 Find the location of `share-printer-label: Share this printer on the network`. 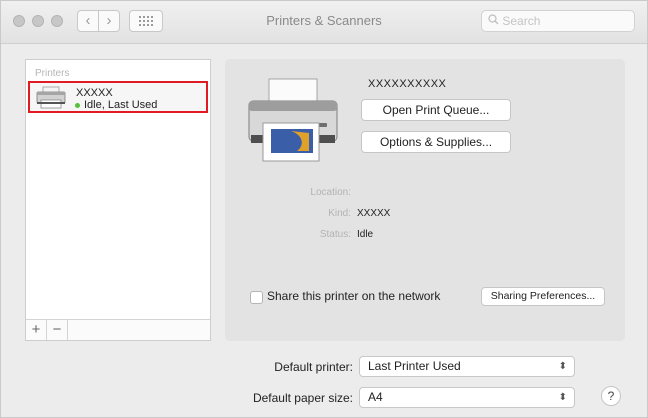

share-printer-label: Share this printer on the network is located at coordinates (354, 296).